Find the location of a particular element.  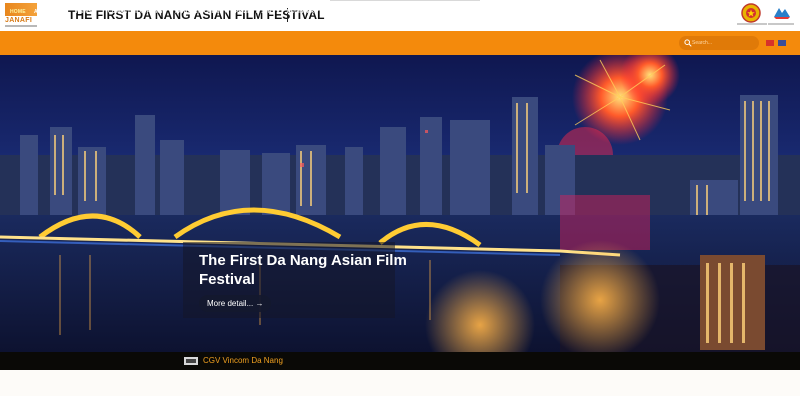

nav-news: NEWS ▾ is located at coordinates (86, 12).